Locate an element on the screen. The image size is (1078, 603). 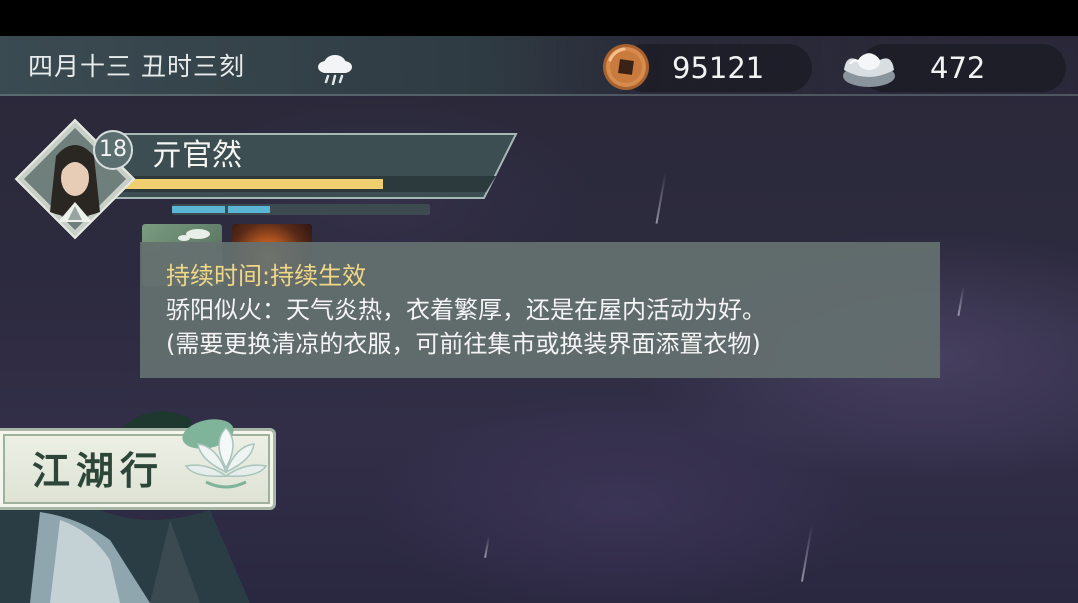
mp-bar-fill is located at coordinates (221, 209).